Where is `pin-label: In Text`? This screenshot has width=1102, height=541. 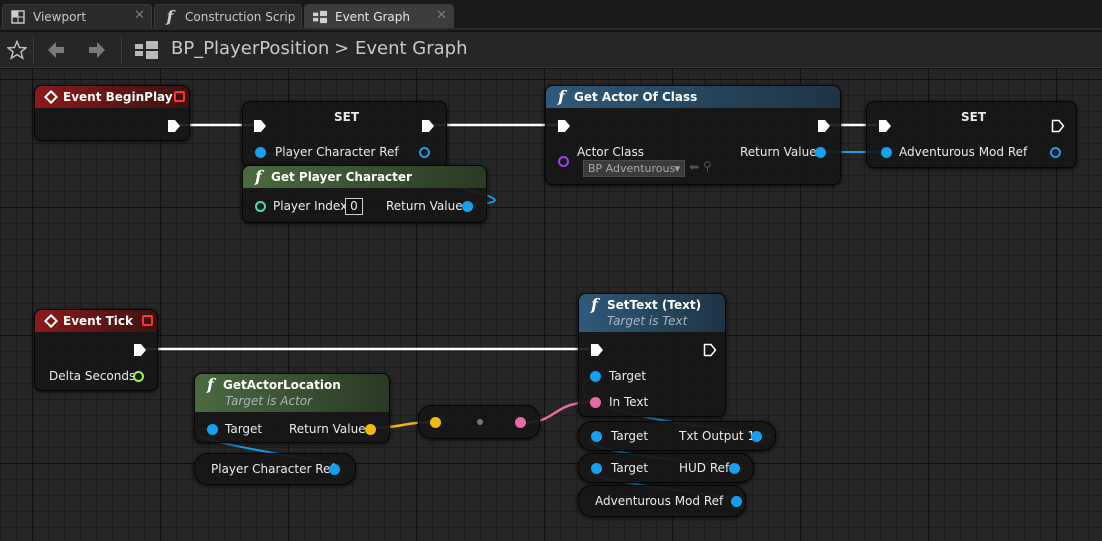
pin-label: In Text is located at coordinates (629, 402).